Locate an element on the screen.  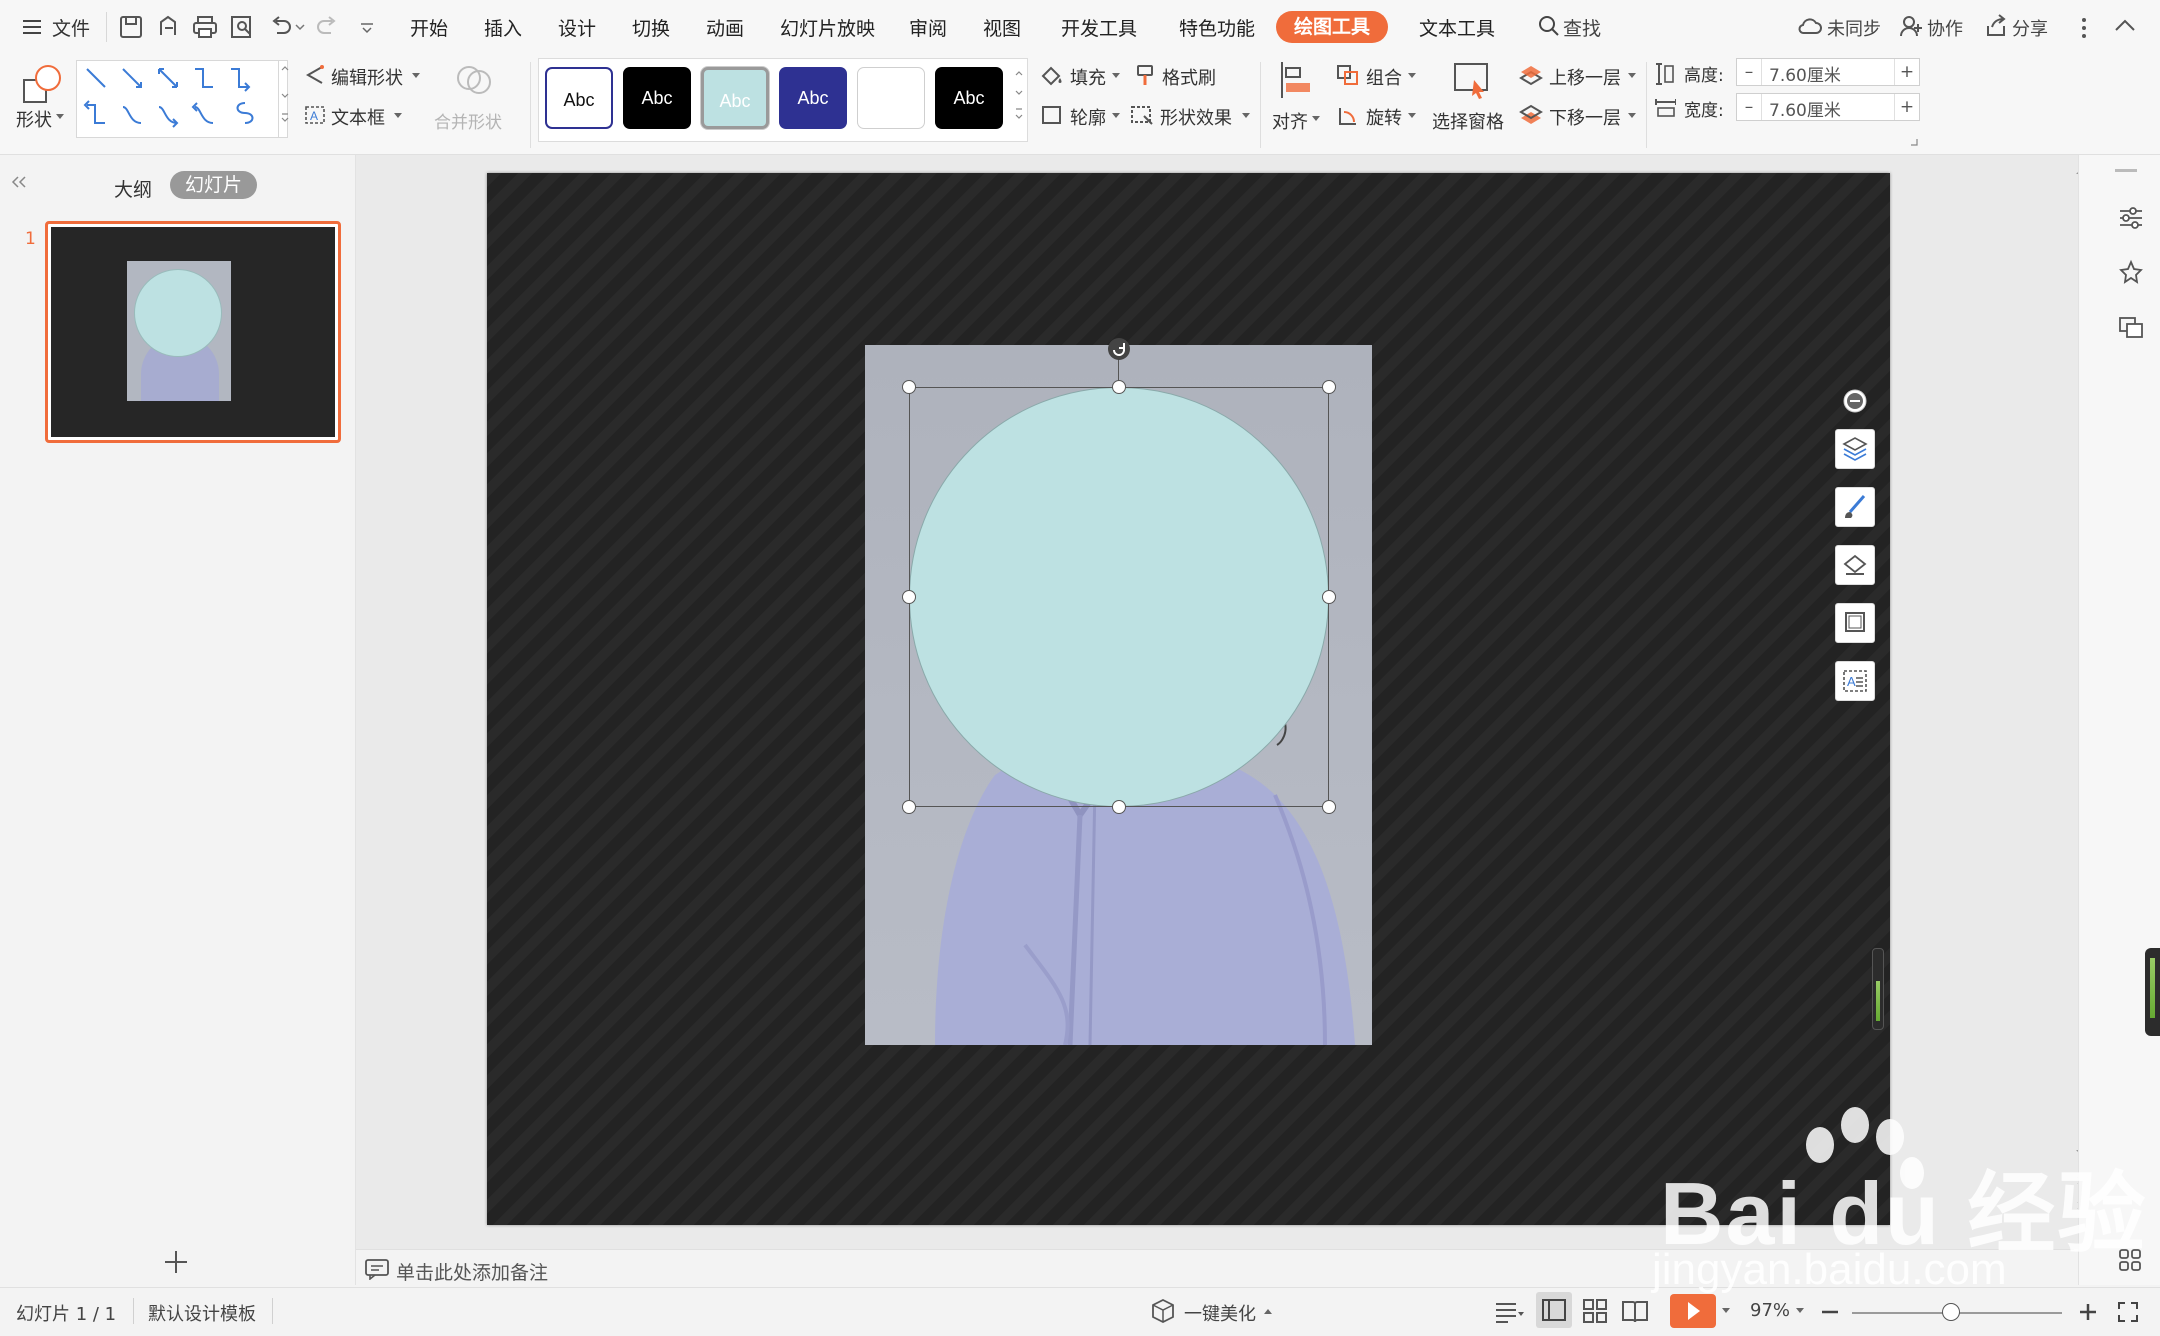
style-sample-black: Abc is located at coordinates (657, 98).